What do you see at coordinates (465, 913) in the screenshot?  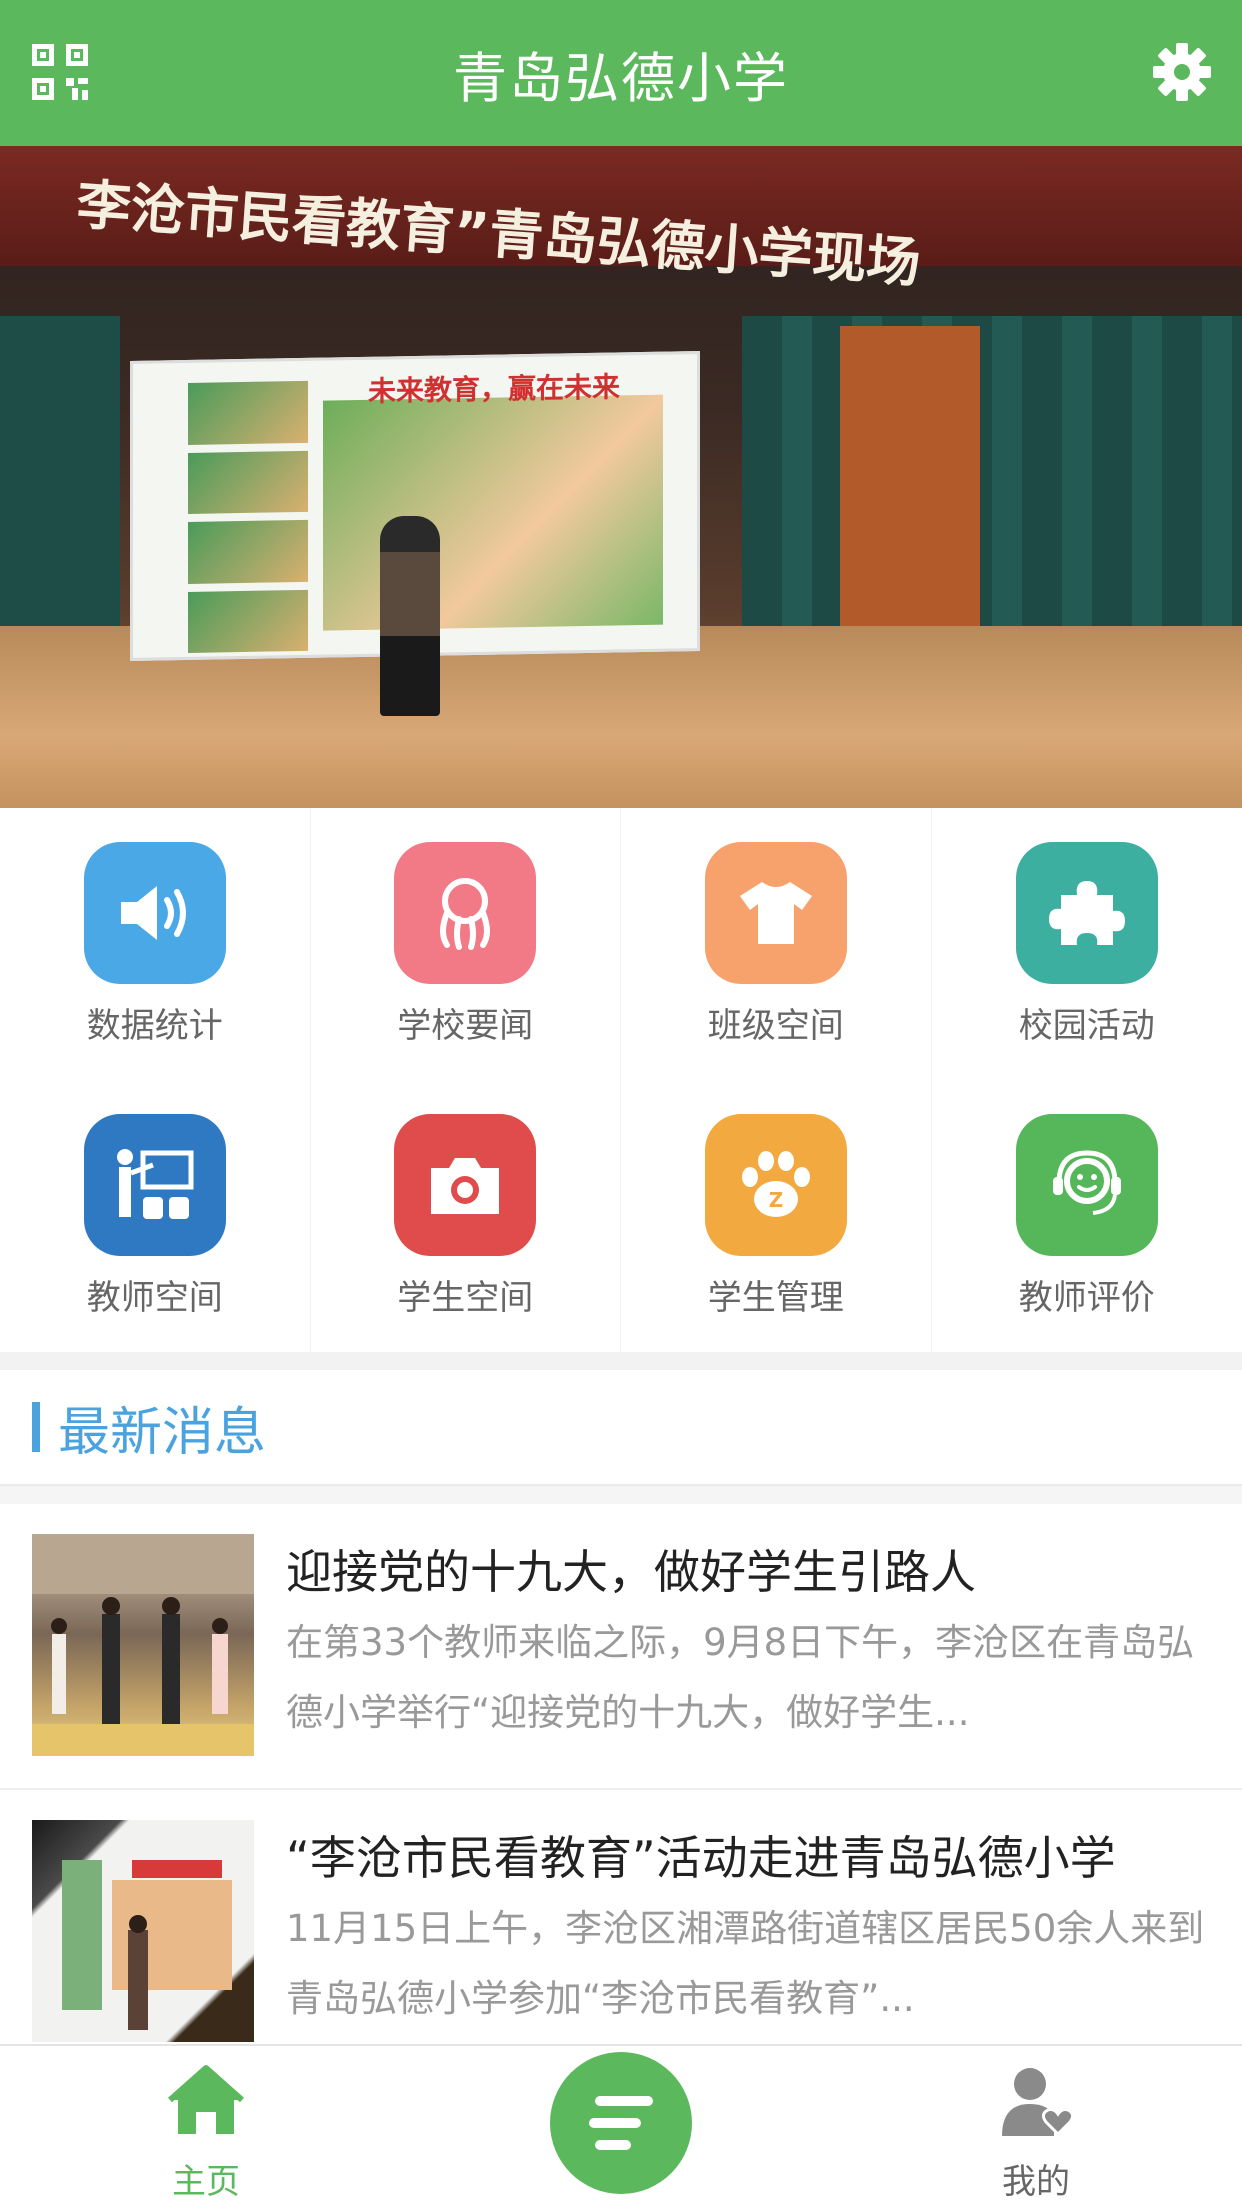 I see `octopus-icon` at bounding box center [465, 913].